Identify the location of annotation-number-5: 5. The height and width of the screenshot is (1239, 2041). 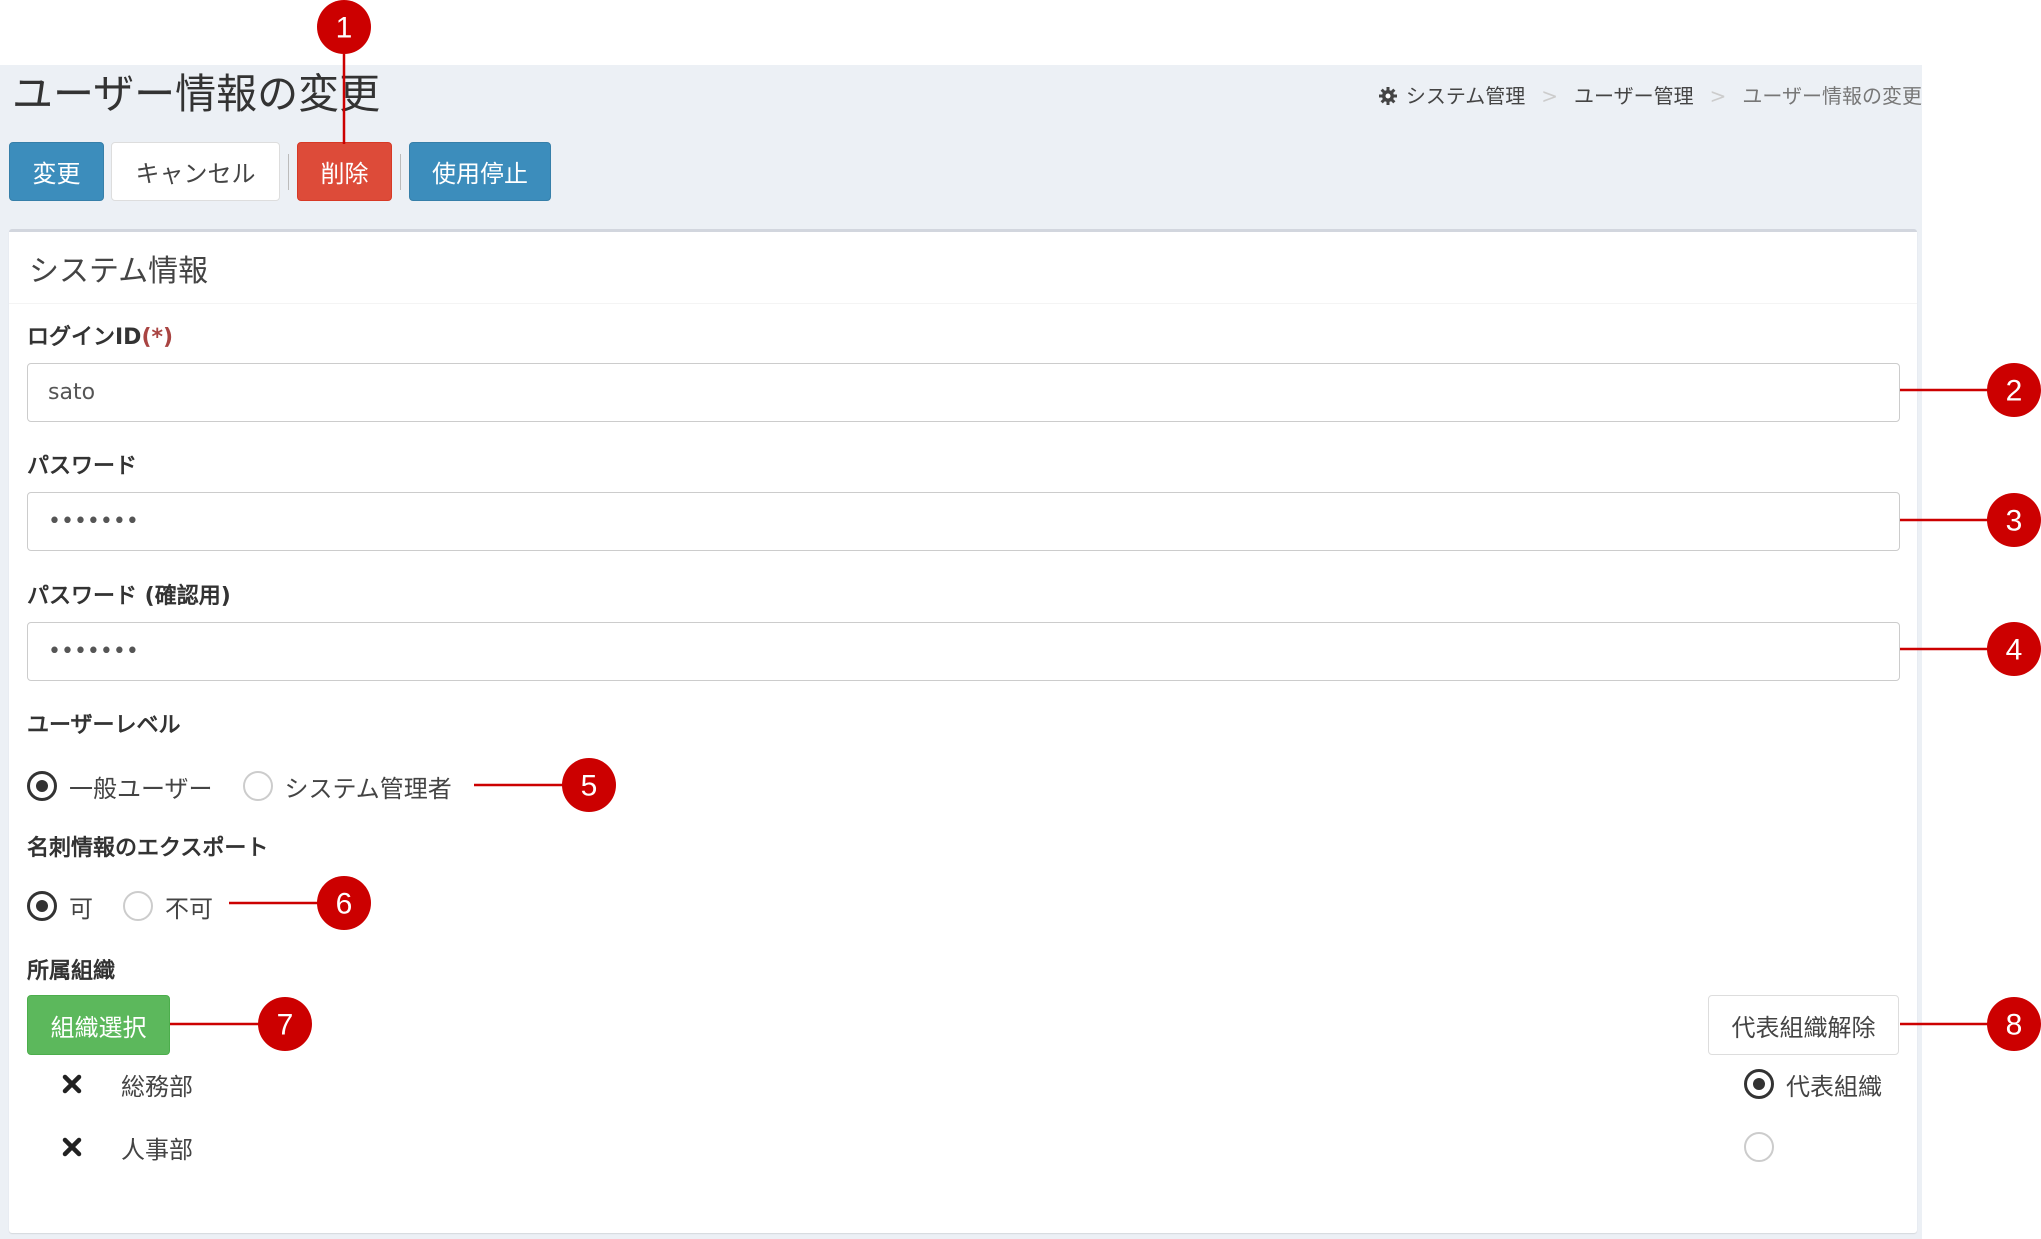
(589, 786).